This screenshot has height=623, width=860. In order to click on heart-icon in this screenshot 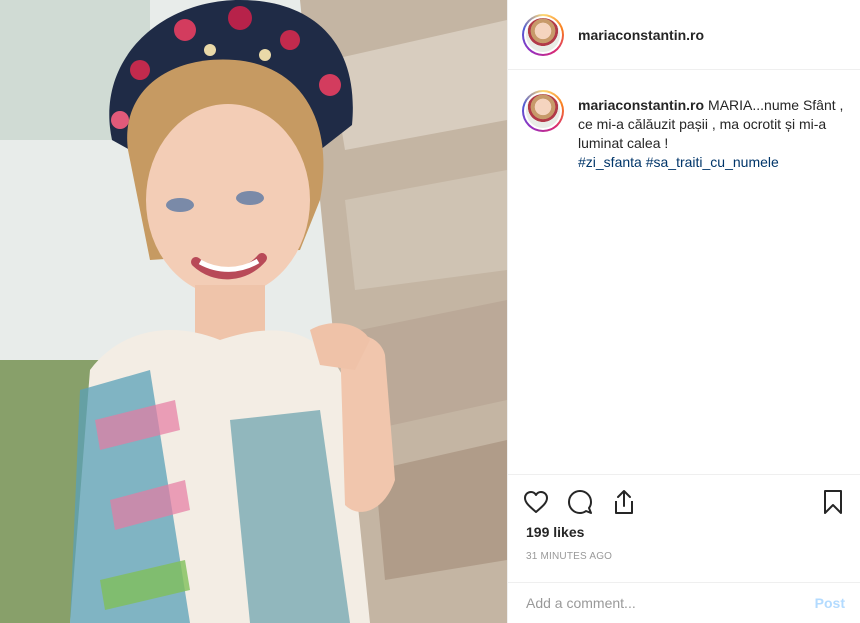, I will do `click(536, 502)`.